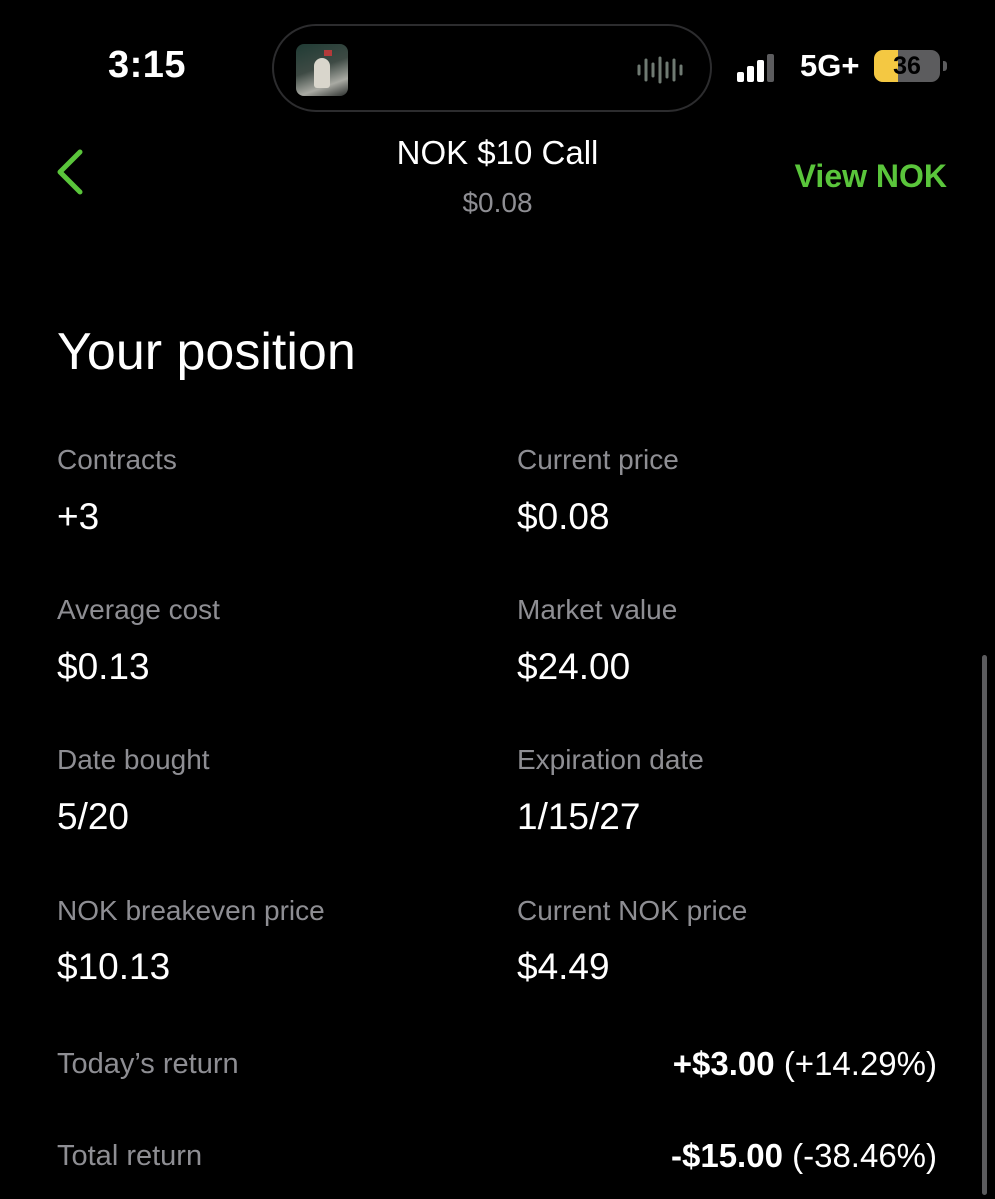 The width and height of the screenshot is (995, 1199). Describe the element at coordinates (114, 966) in the screenshot. I see `breakeven-price-value: $10.13` at that location.